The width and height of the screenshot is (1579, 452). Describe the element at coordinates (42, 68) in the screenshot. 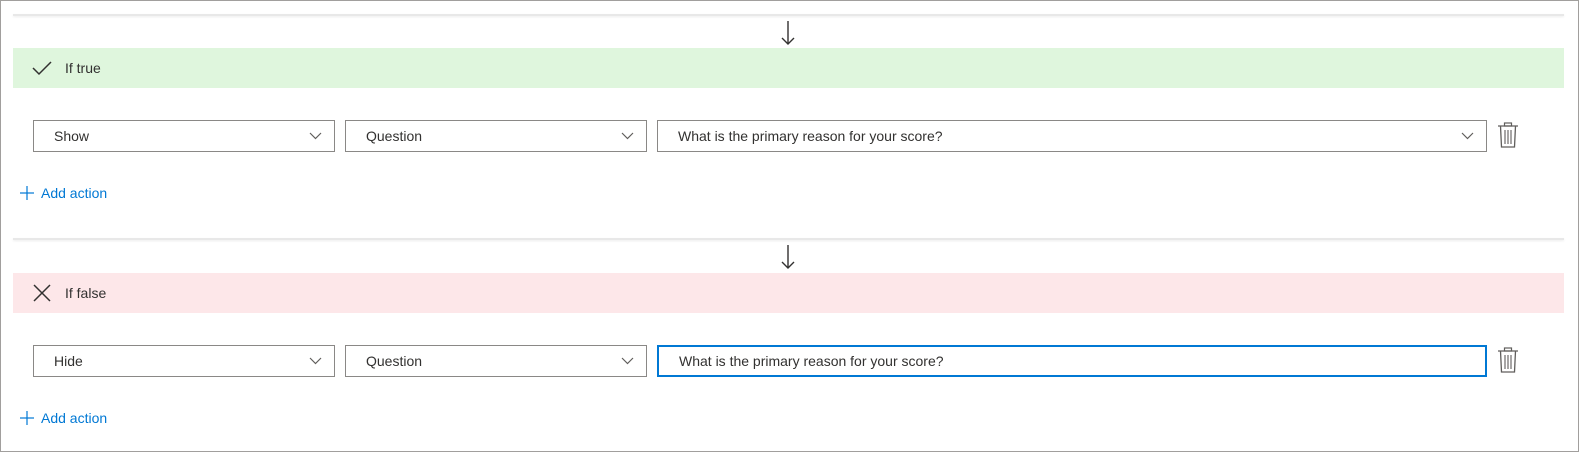

I see `checkmark-icon` at that location.